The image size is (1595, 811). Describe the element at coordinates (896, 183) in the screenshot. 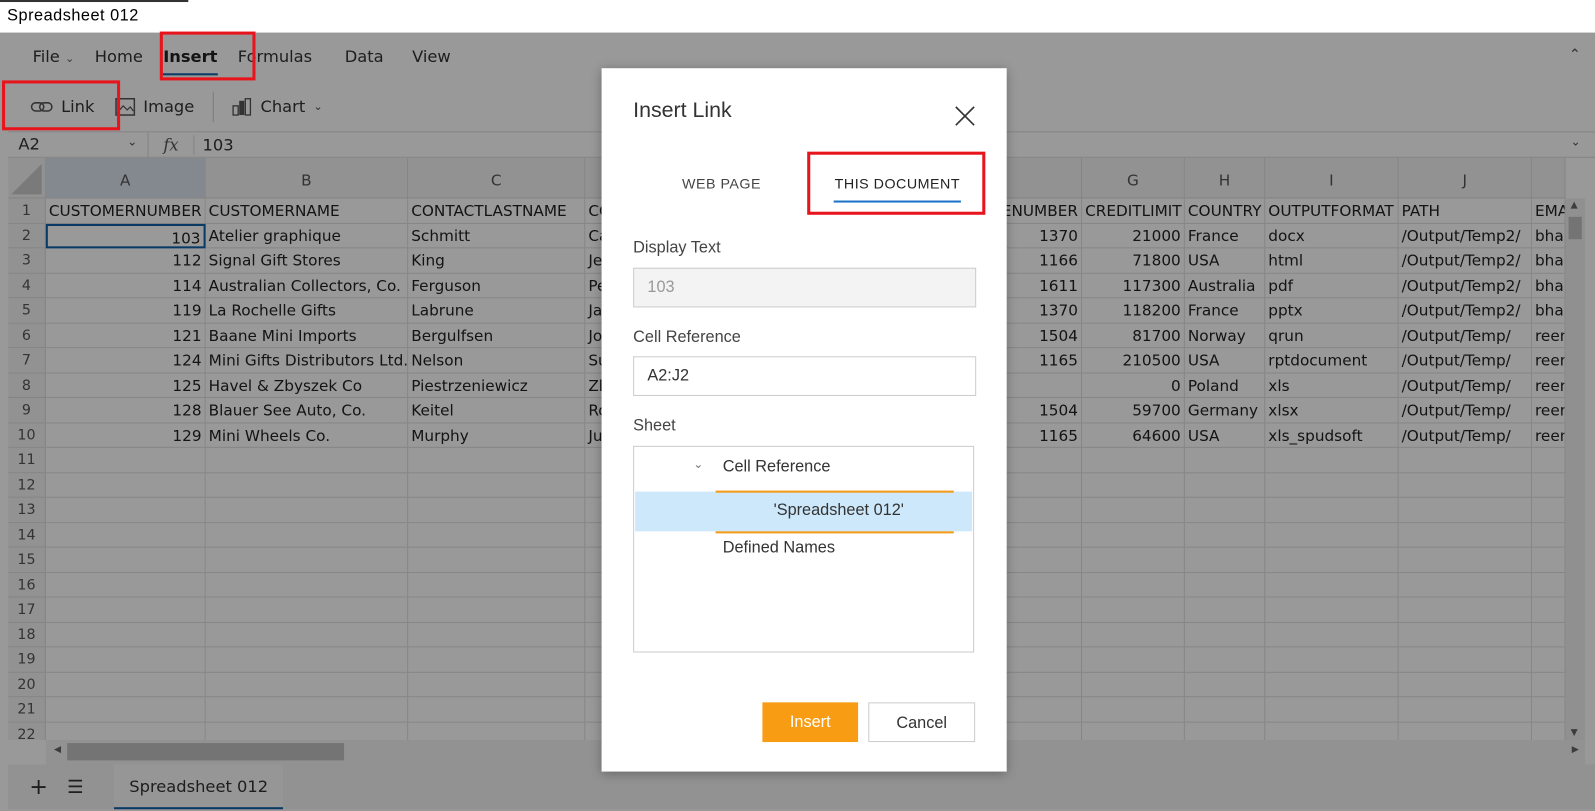

I see `highlight-this-document-tab` at that location.